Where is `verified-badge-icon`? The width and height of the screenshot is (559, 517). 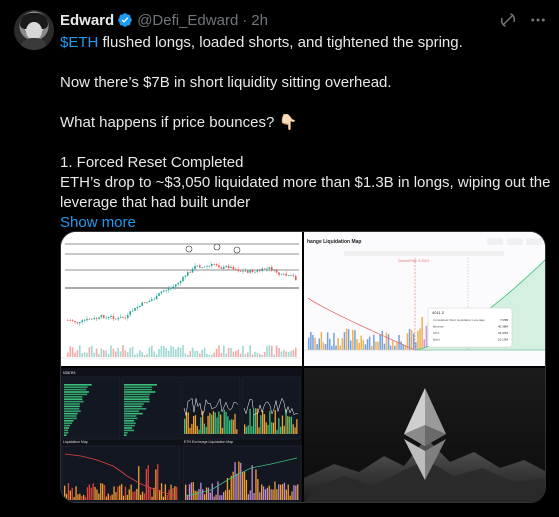 verified-badge-icon is located at coordinates (125, 20).